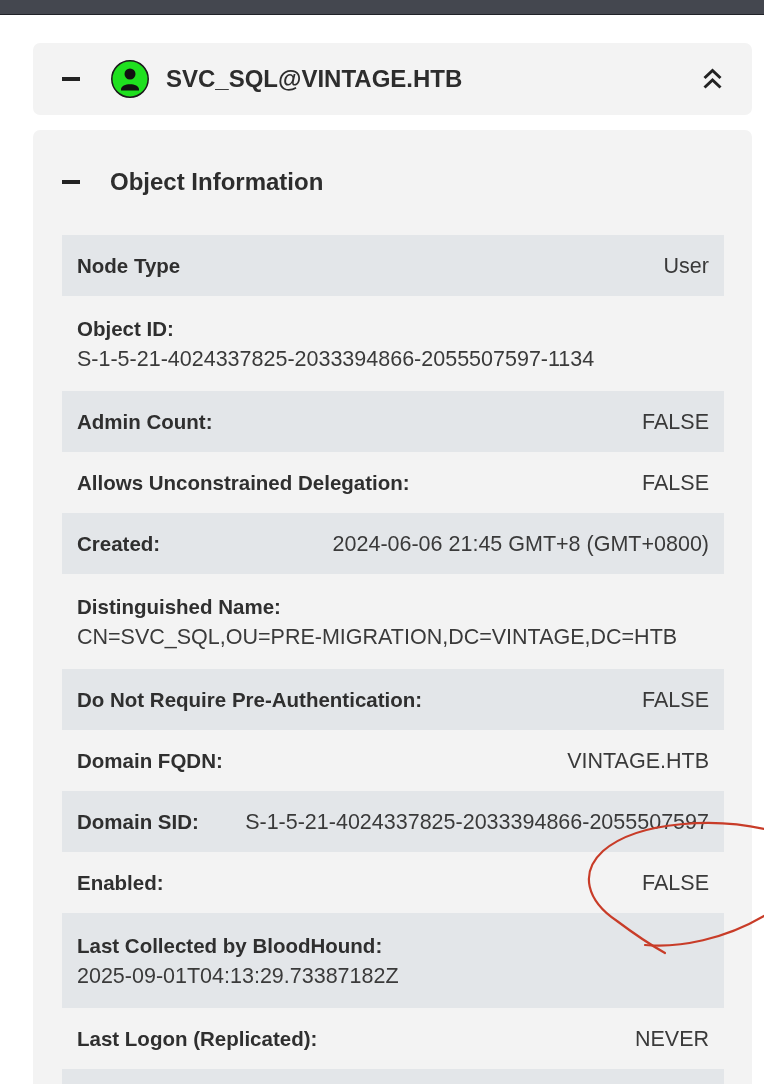  What do you see at coordinates (230, 945) in the screenshot?
I see `property-label: Last Collected by BloodHound:` at bounding box center [230, 945].